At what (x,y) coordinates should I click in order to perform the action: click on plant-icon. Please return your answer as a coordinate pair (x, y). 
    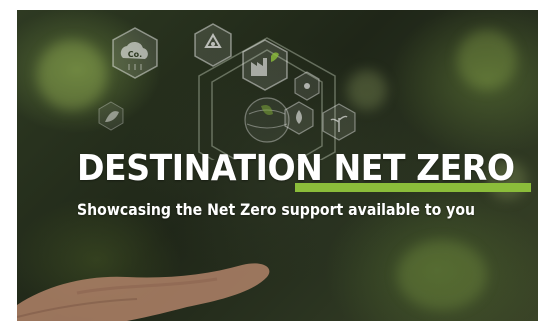
    Looking at the image, I should click on (339, 122).